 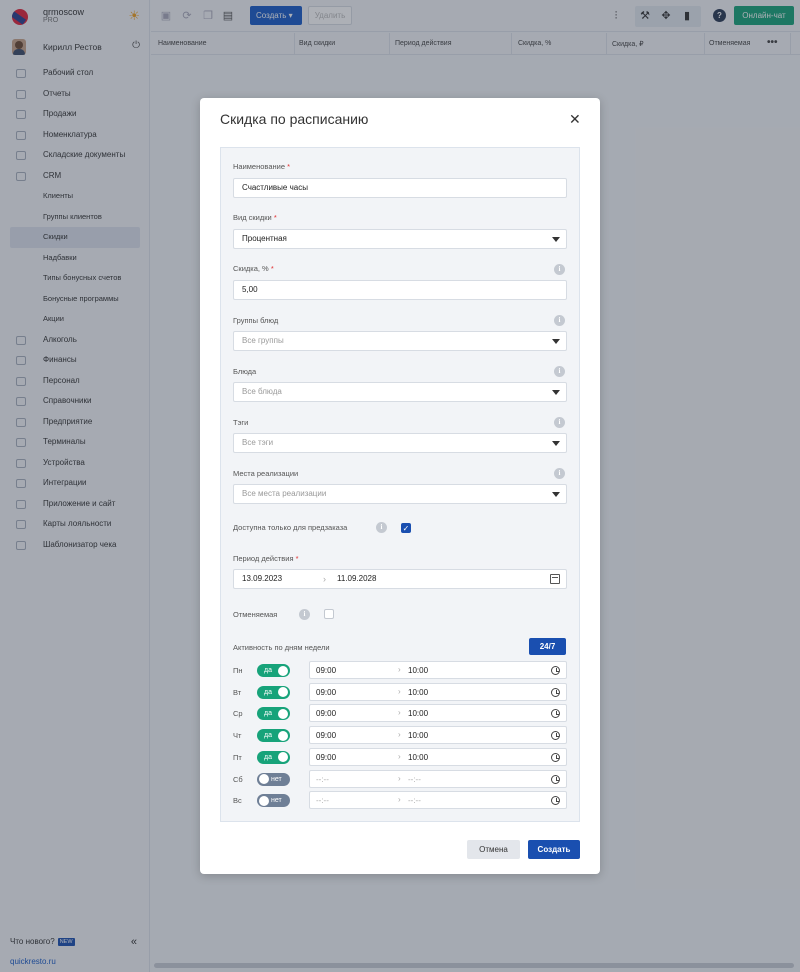 I want to click on places-label: Места реализации, so click(x=266, y=473).